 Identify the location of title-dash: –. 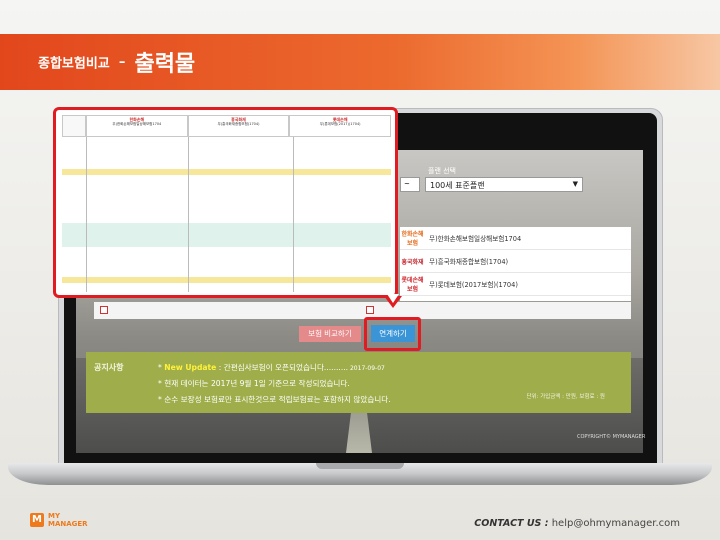
(122, 62).